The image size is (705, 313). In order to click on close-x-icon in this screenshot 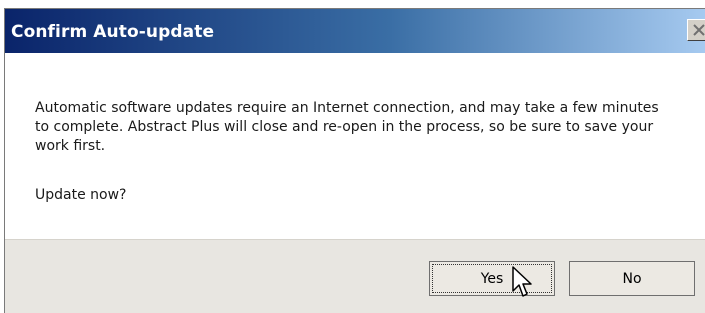, I will do `click(699, 30)`.